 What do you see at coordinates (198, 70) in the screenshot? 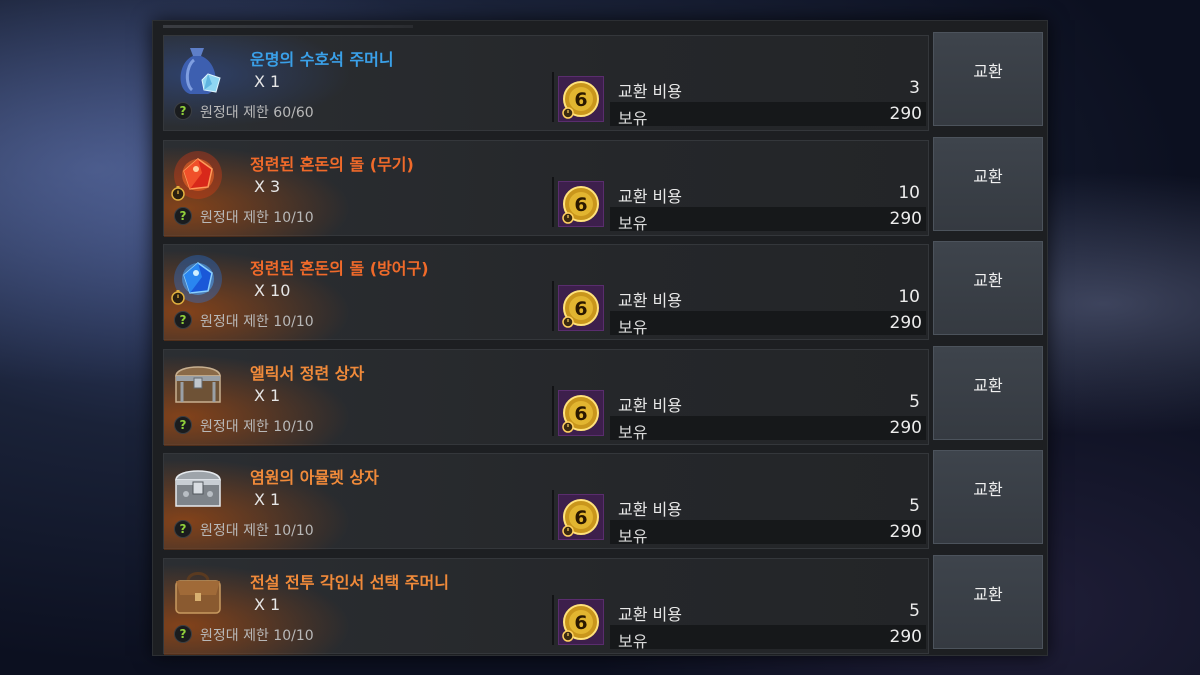
I see `blue-pouch-icon` at bounding box center [198, 70].